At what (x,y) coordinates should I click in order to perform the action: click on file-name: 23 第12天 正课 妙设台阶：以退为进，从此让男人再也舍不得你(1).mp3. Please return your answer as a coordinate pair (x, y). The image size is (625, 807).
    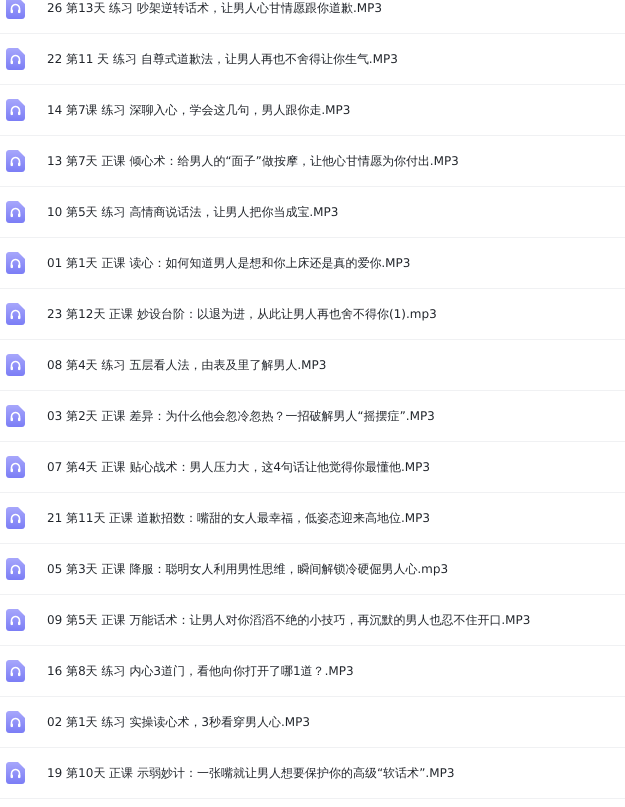
    Looking at the image, I should click on (242, 314).